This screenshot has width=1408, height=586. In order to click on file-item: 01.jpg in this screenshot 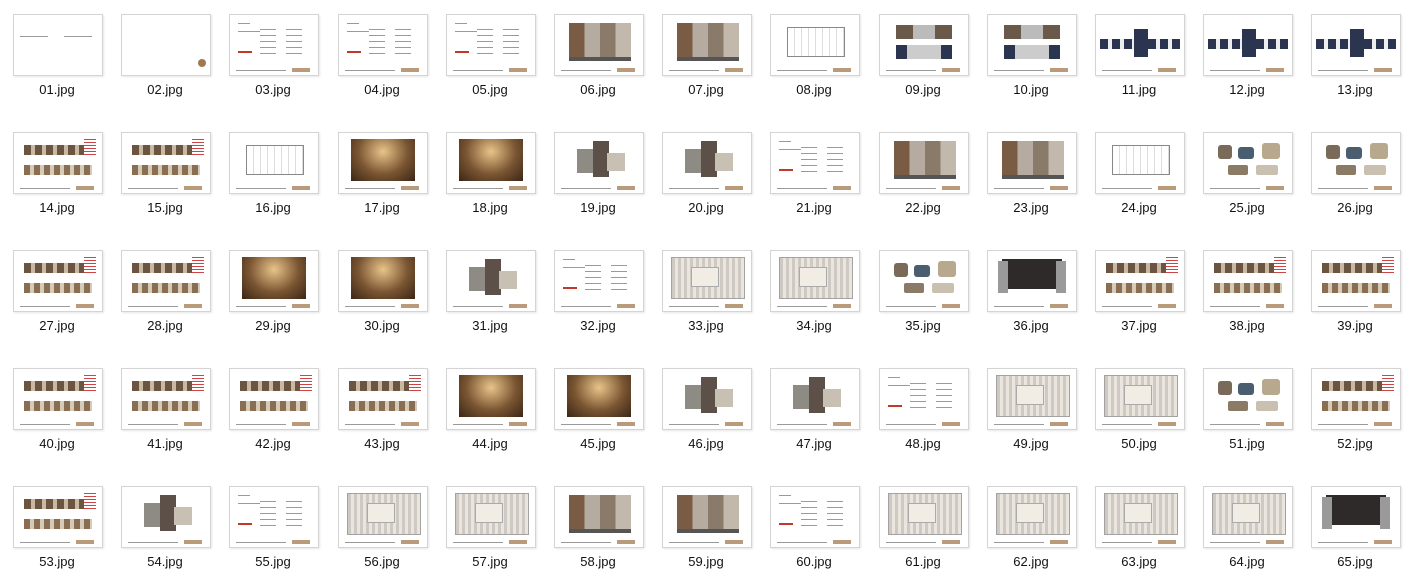, I will do `click(65, 64)`.